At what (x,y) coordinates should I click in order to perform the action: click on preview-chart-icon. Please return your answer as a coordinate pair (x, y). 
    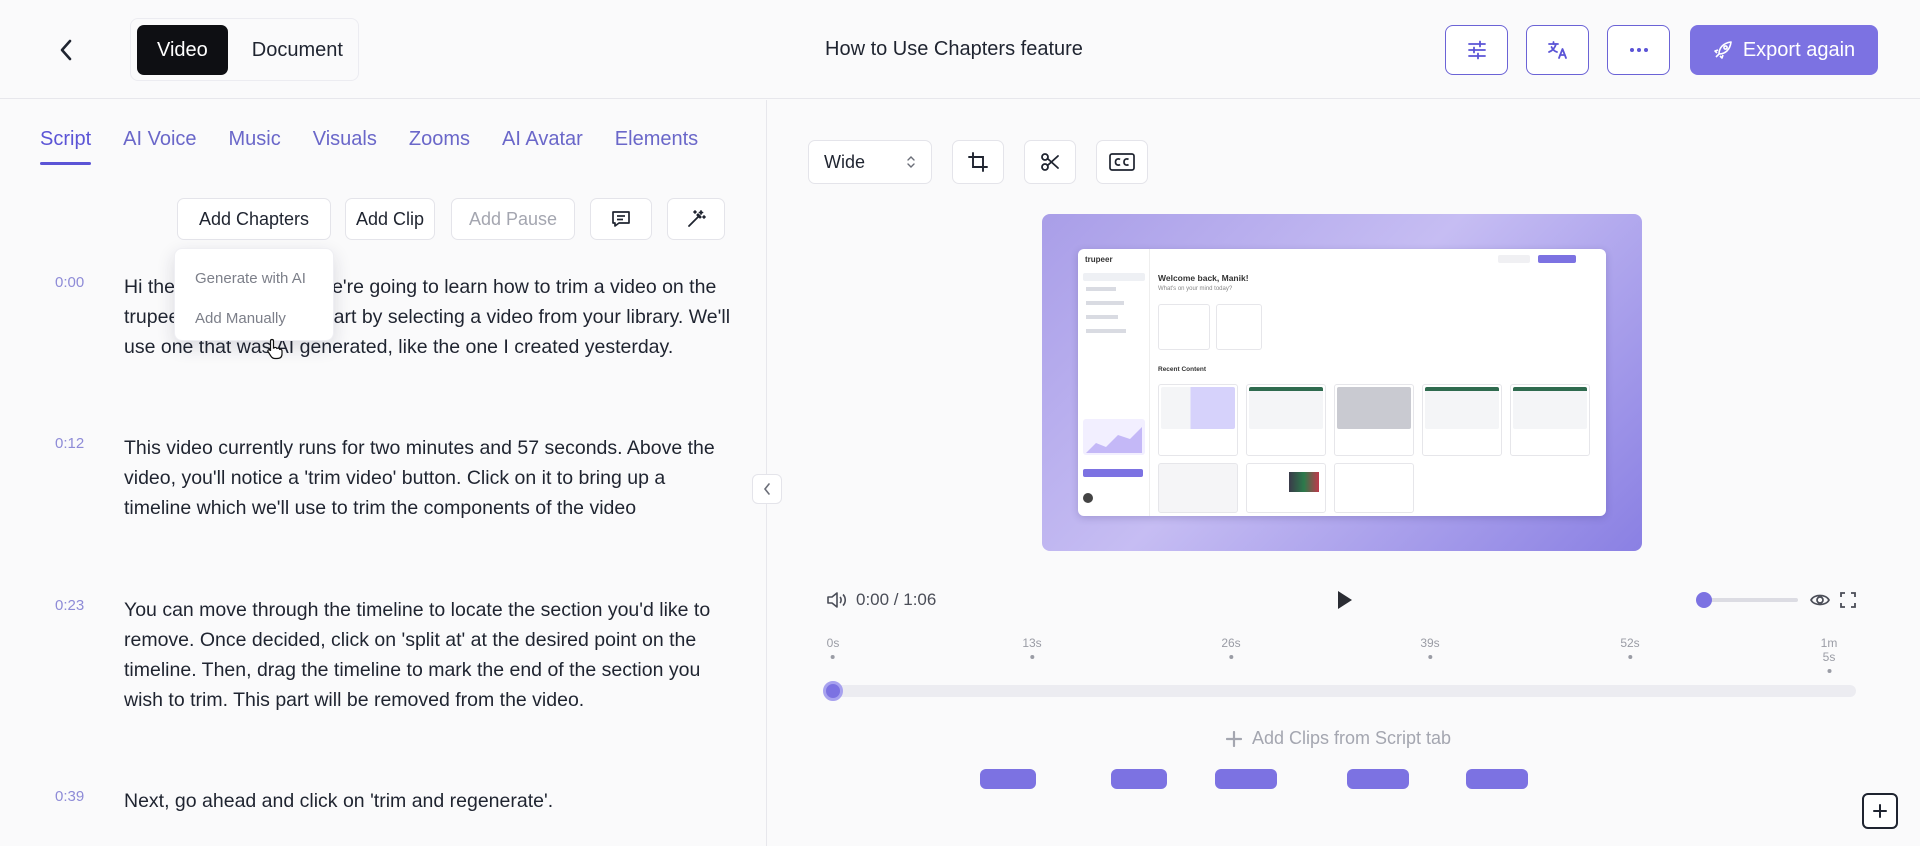
    Looking at the image, I should click on (1114, 440).